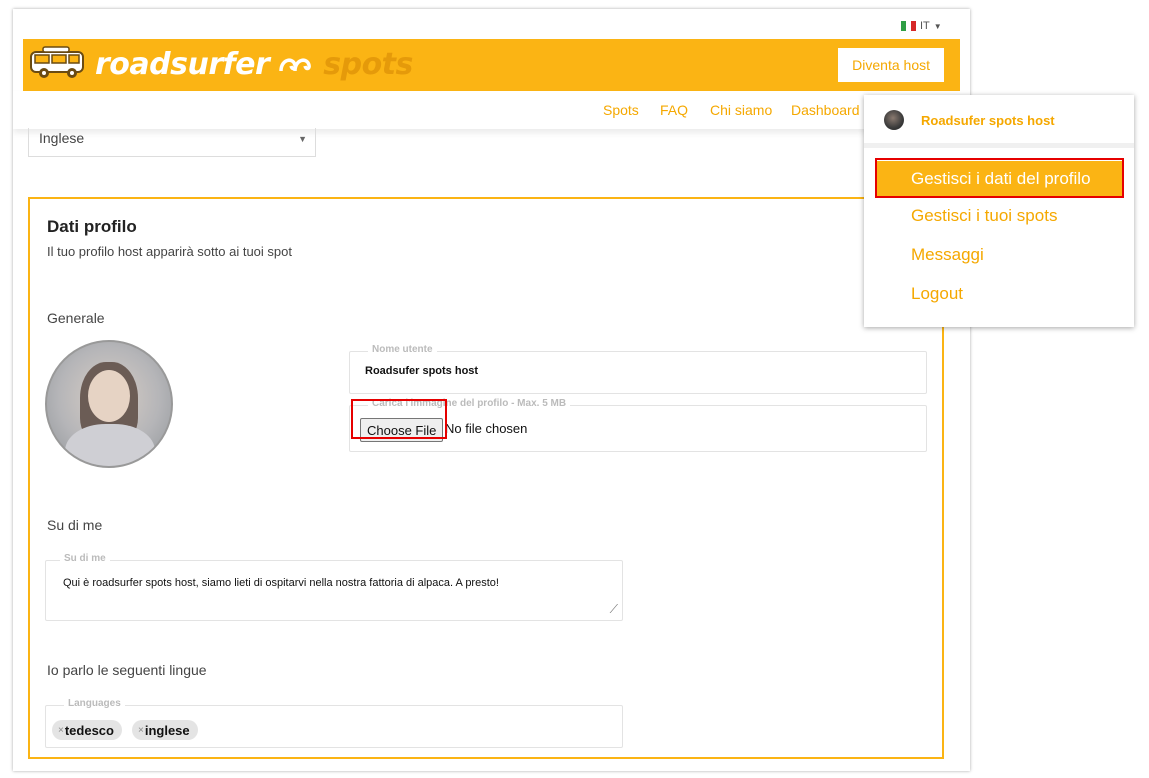 The width and height of the screenshot is (1149, 778). What do you see at coordinates (621, 110) in the screenshot?
I see `nav-spots: Spots` at bounding box center [621, 110].